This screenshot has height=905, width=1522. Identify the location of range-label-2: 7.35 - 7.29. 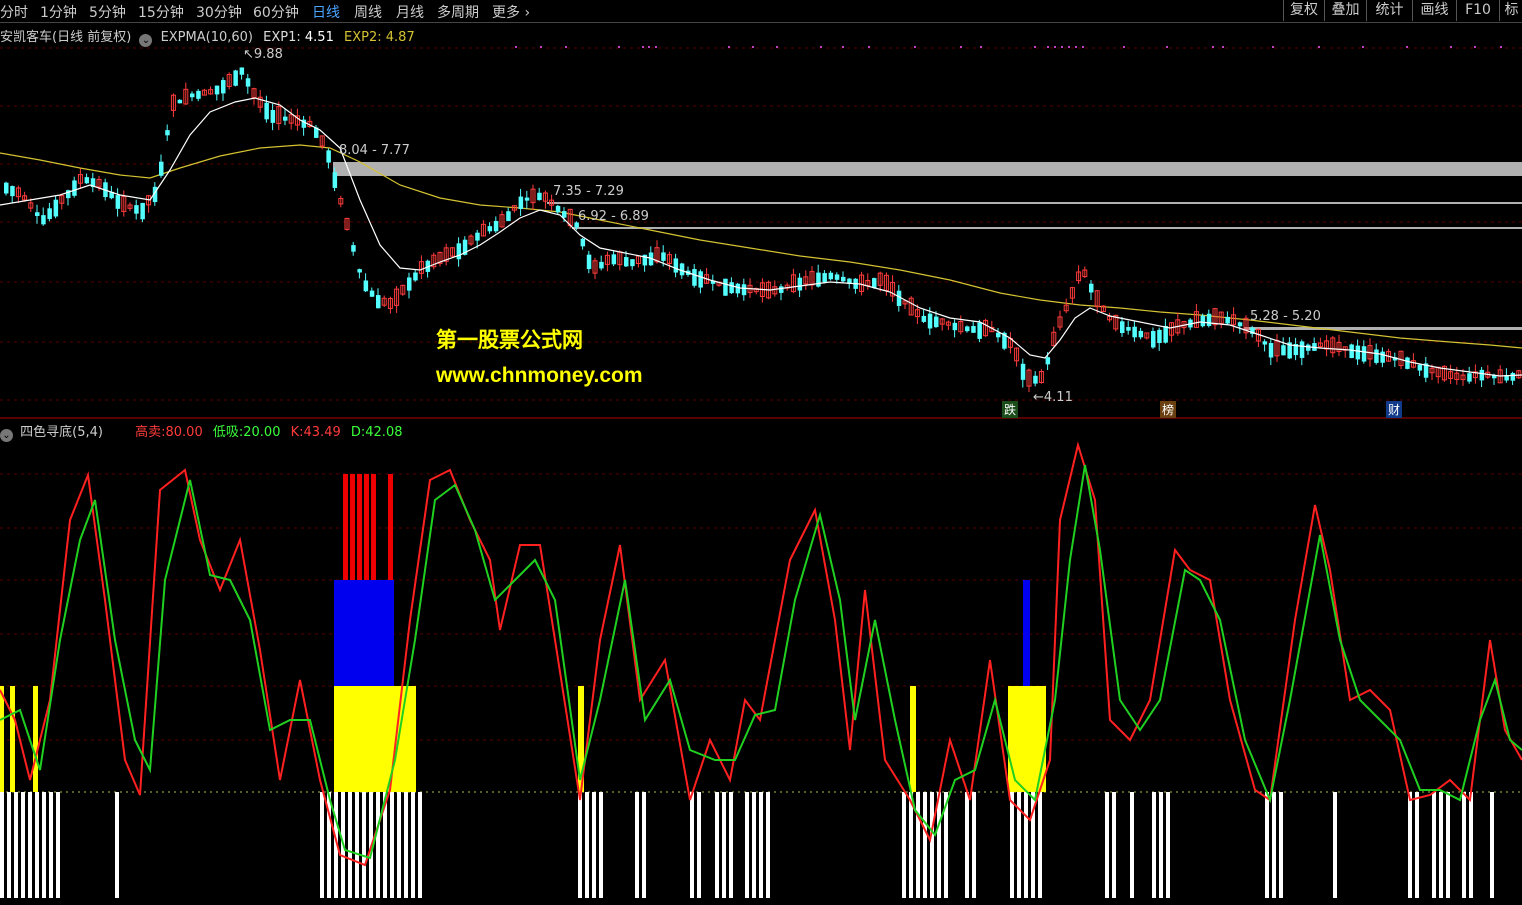
(588, 191).